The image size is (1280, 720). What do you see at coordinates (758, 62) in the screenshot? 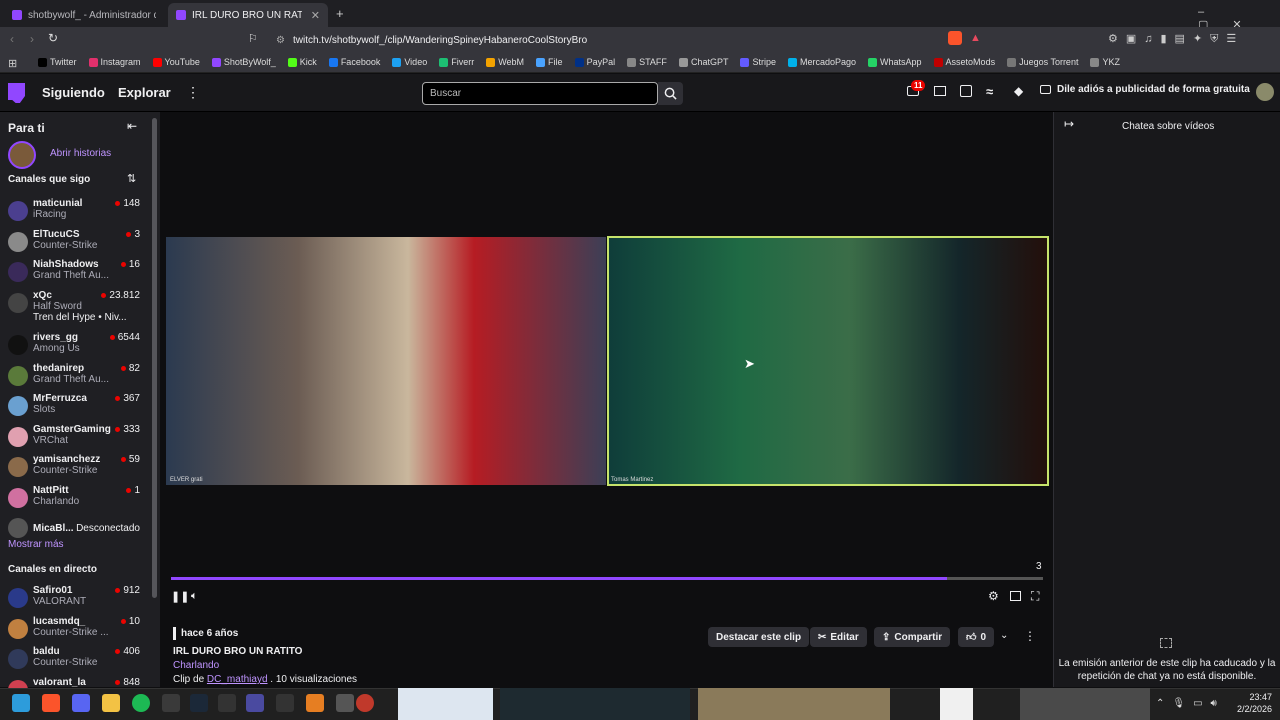
I see `bookmark-item: Stripe` at bounding box center [758, 62].